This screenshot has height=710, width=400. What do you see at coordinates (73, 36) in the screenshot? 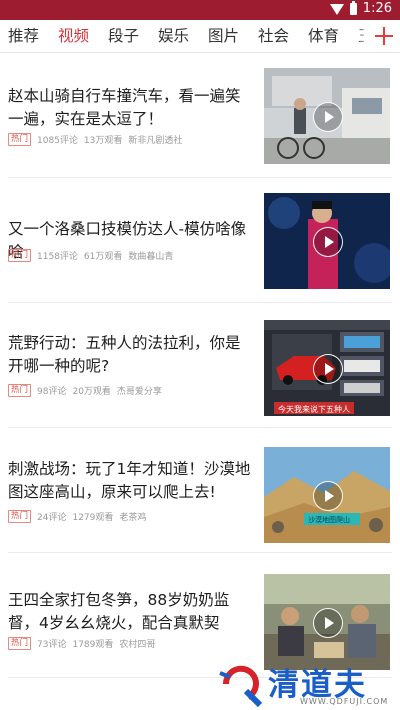
I see `tab-video: 视频` at bounding box center [73, 36].